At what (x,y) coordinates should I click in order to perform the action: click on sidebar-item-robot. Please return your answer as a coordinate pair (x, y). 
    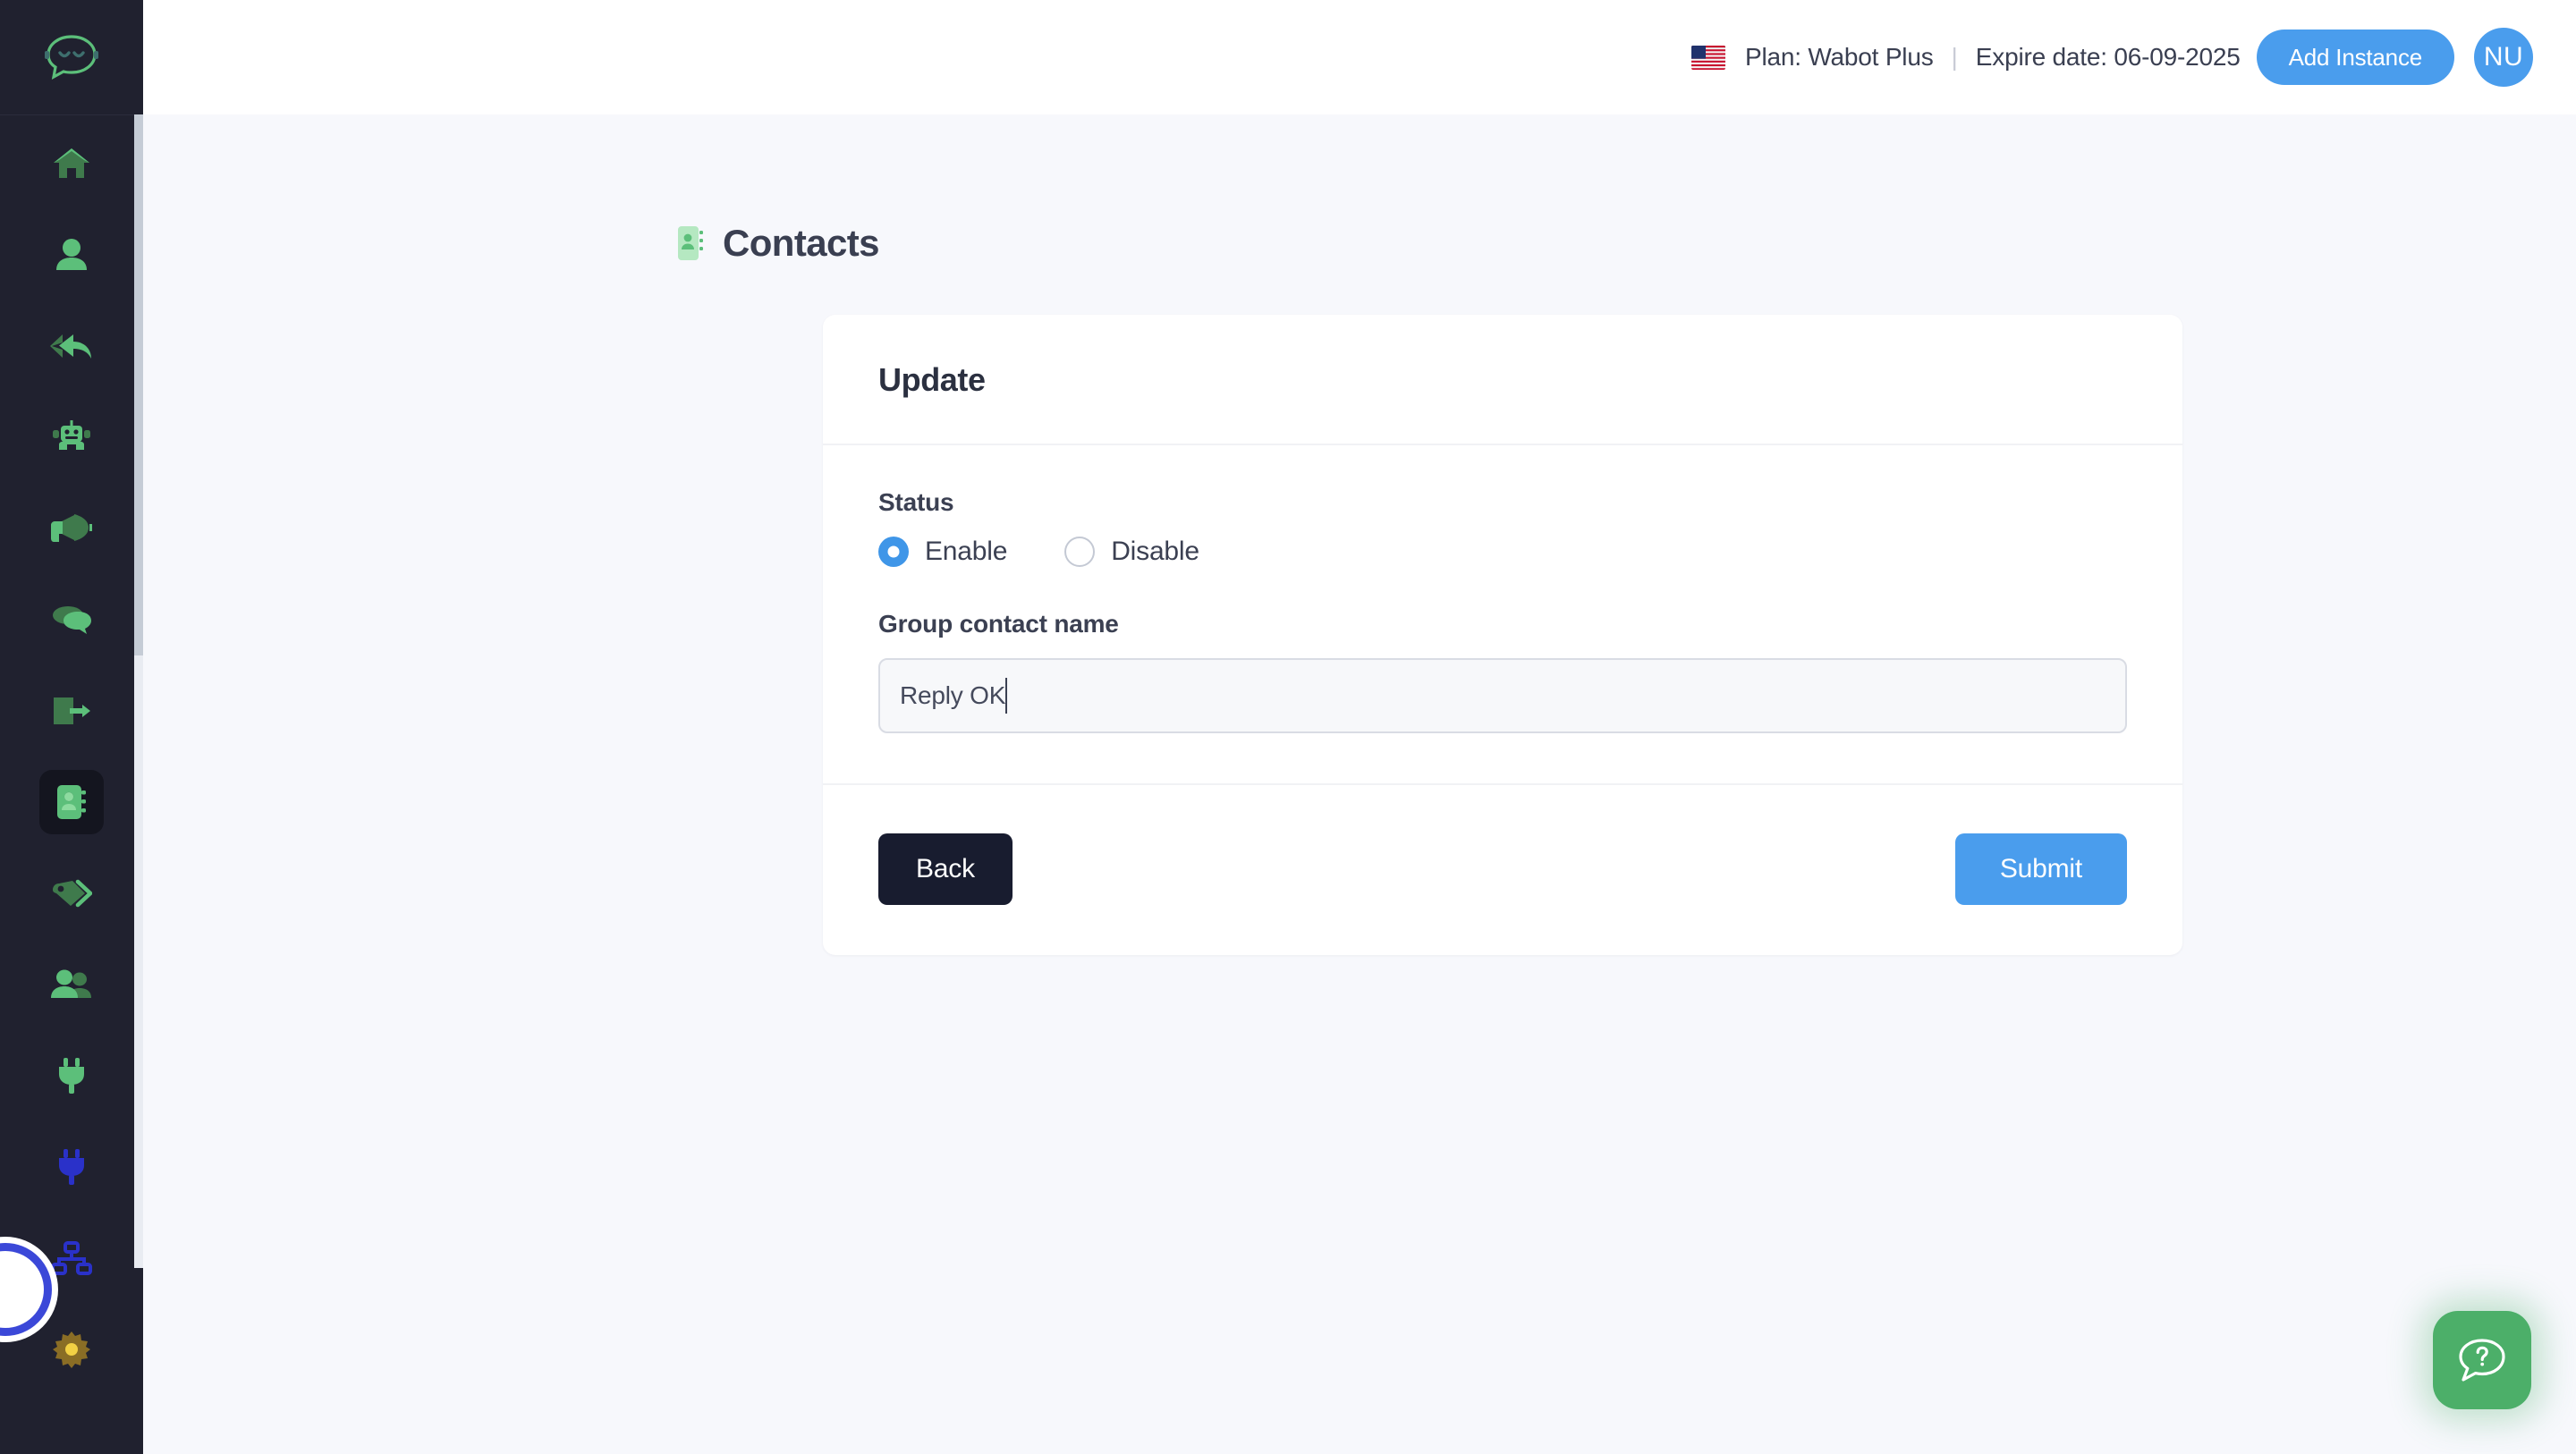
    Looking at the image, I should click on (71, 437).